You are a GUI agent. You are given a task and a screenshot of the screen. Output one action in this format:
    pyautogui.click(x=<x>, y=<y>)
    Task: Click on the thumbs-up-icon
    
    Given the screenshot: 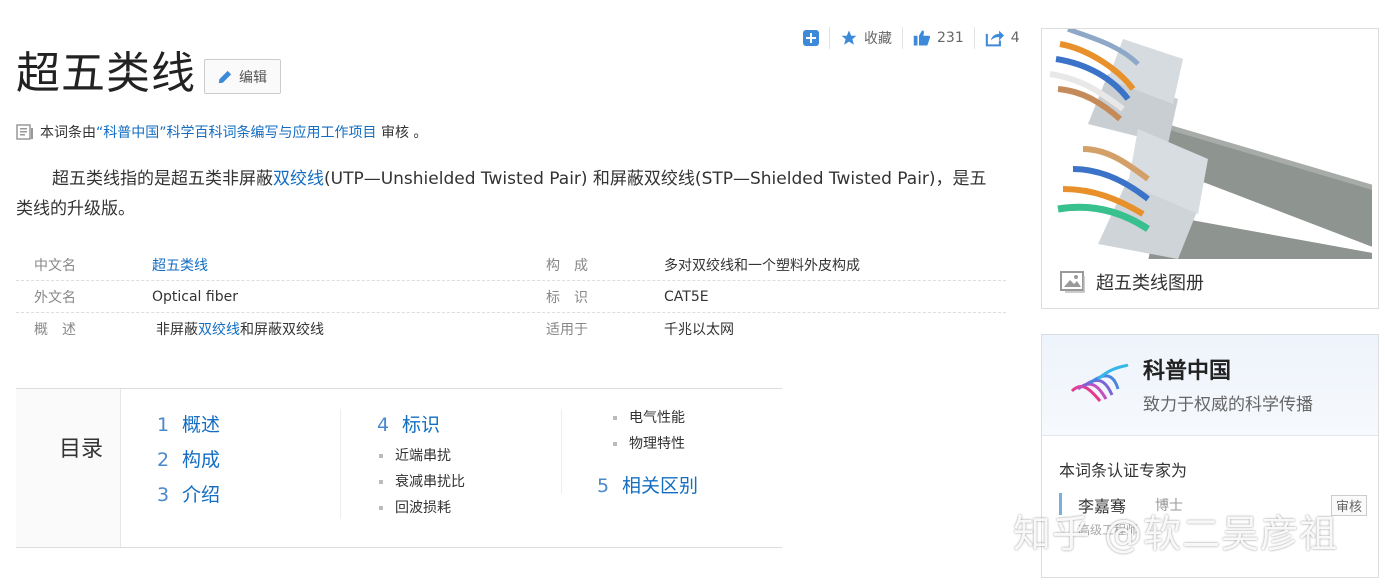 What is the action you would take?
    pyautogui.click(x=922, y=38)
    